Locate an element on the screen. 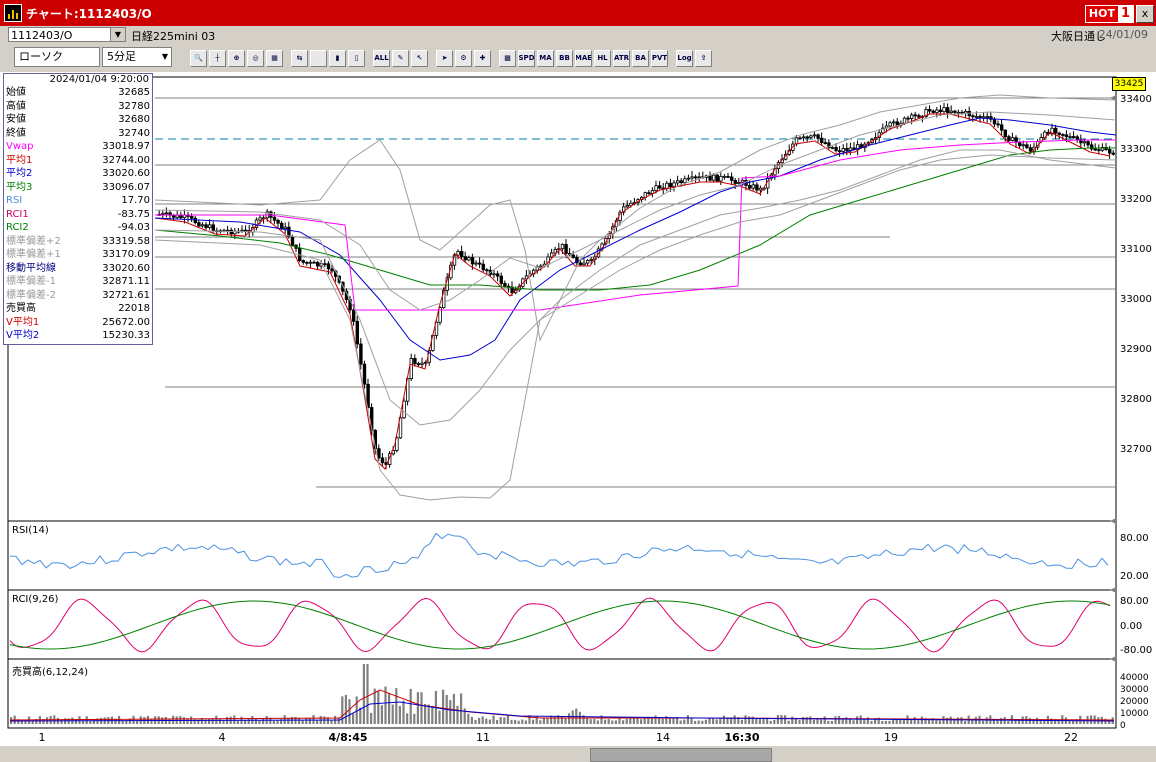  toolbar-ma-button: MA is located at coordinates (545, 58).